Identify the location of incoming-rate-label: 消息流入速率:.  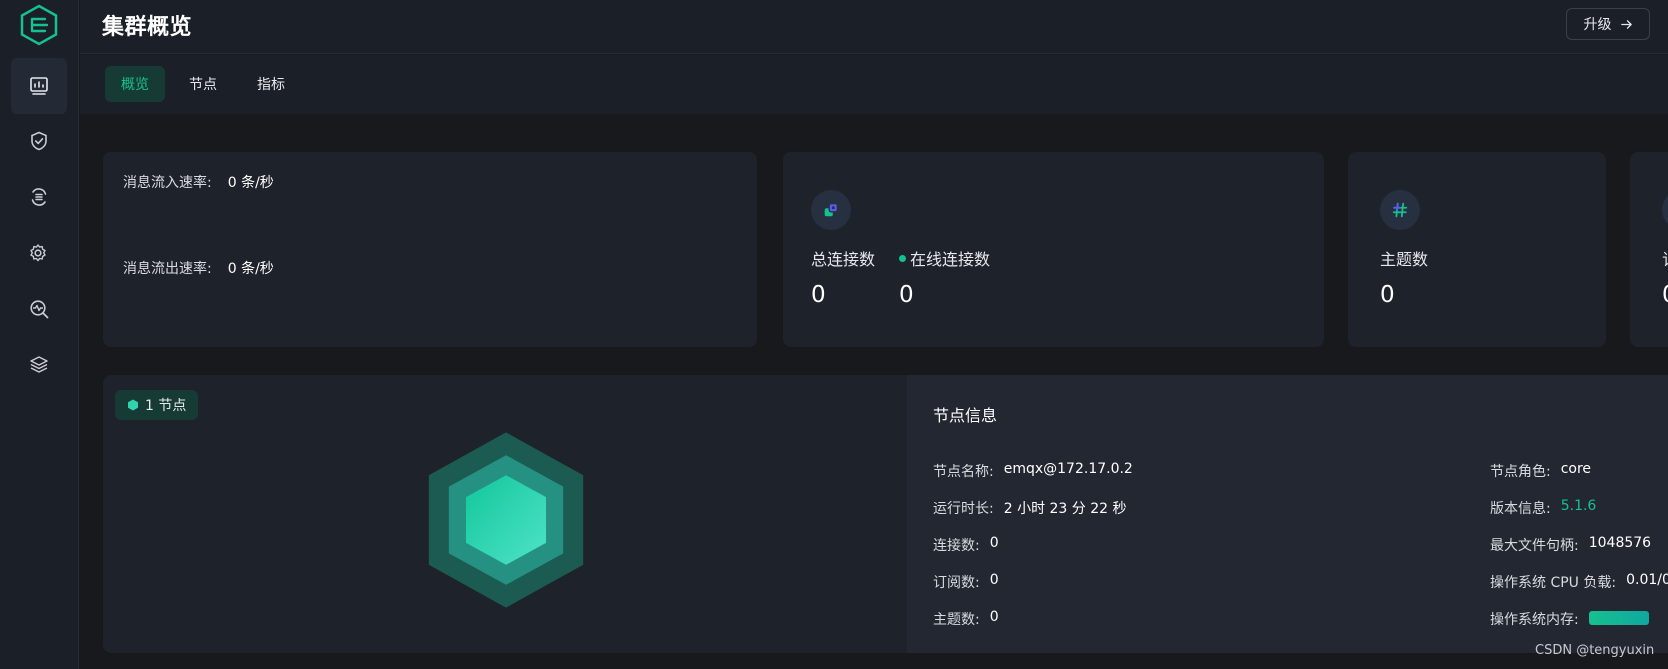
(167, 183).